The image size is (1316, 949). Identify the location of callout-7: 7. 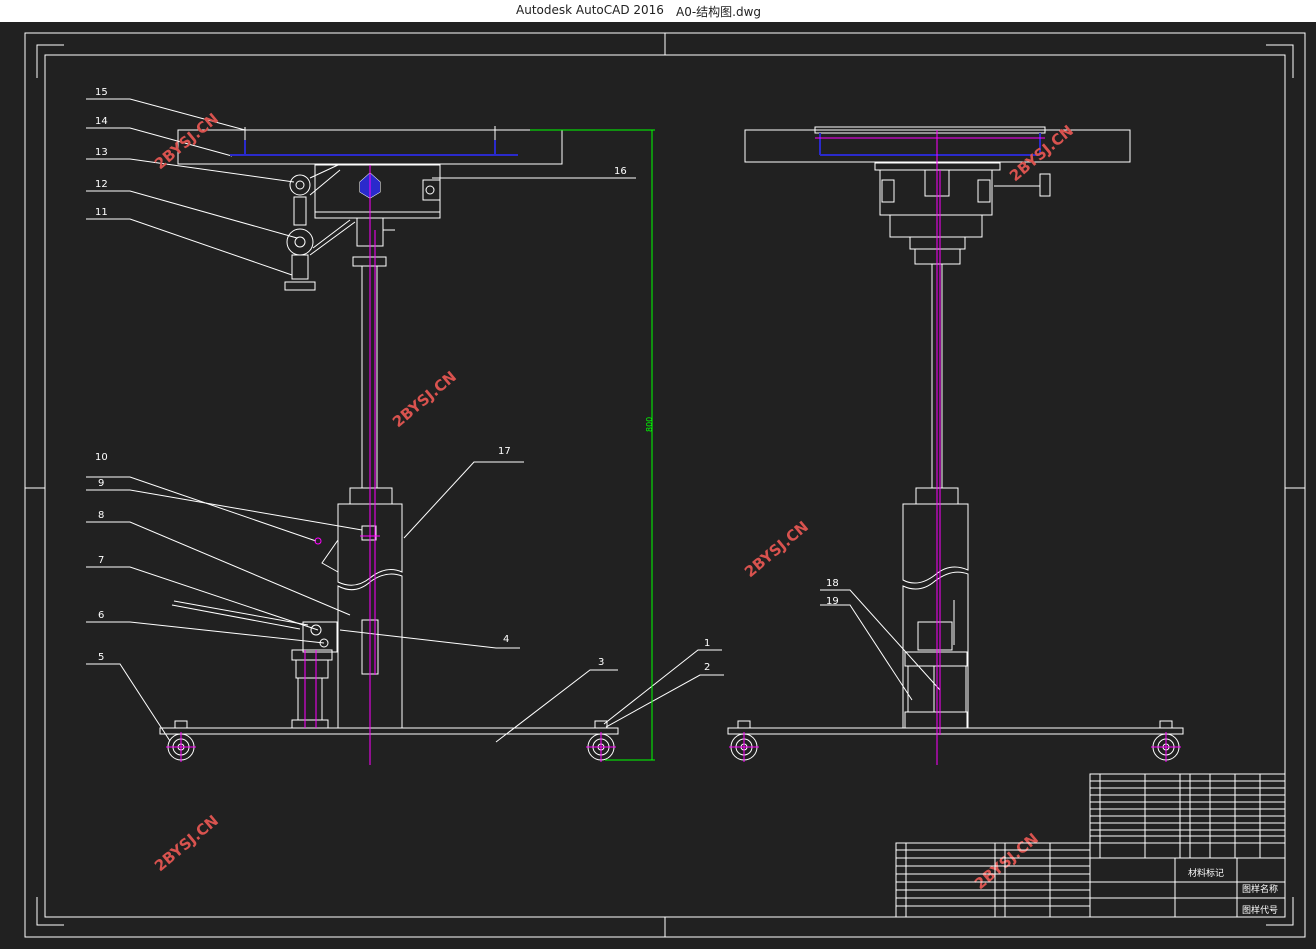
(101, 560).